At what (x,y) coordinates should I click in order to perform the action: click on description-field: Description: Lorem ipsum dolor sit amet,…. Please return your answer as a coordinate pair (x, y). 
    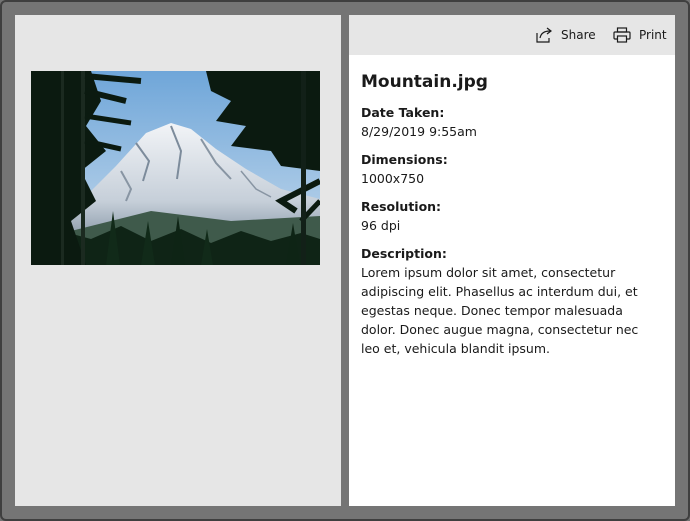
    Looking at the image, I should click on (511, 301).